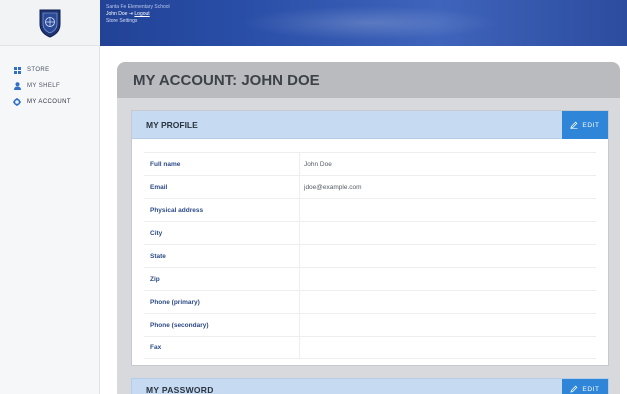  Describe the element at coordinates (38, 70) in the screenshot. I see `sidebar-item-label: STORE` at that location.